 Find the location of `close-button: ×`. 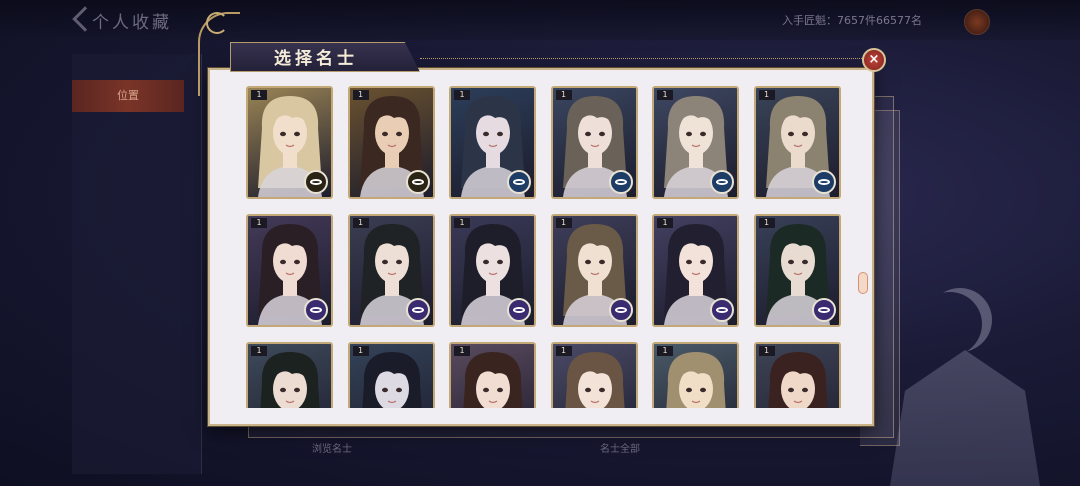

close-button: × is located at coordinates (874, 60).